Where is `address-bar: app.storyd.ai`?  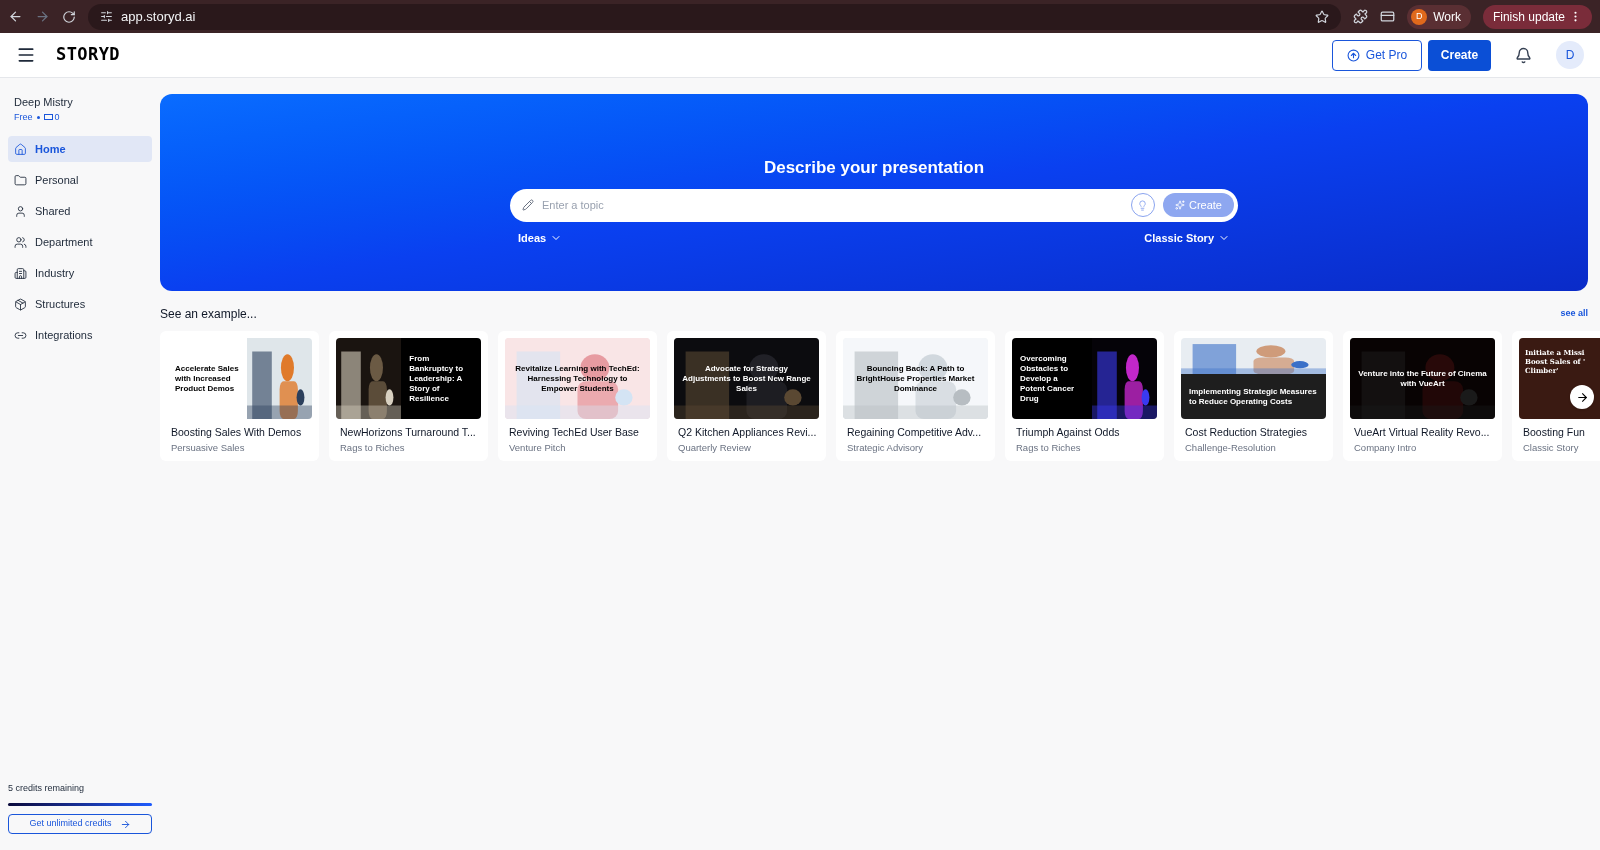
address-bar: app.storyd.ai is located at coordinates (715, 16).